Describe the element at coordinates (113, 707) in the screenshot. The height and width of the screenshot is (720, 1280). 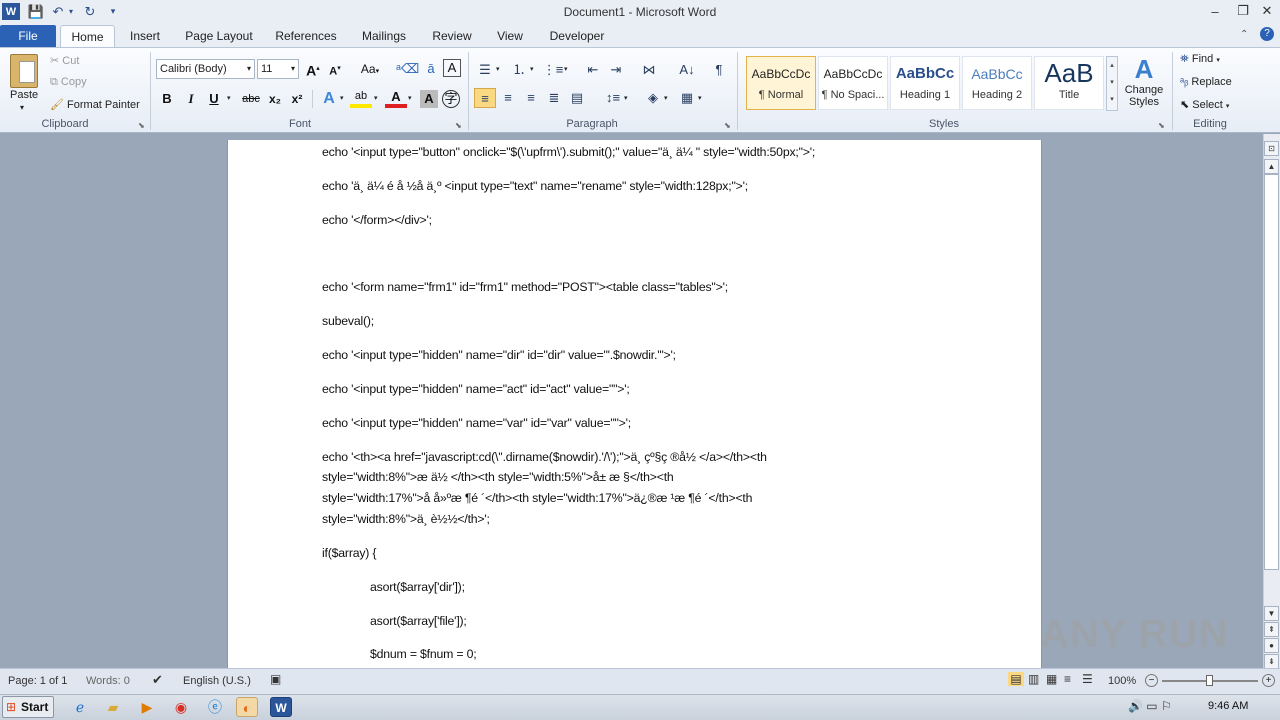
I see `folder-icon: ▰` at that location.